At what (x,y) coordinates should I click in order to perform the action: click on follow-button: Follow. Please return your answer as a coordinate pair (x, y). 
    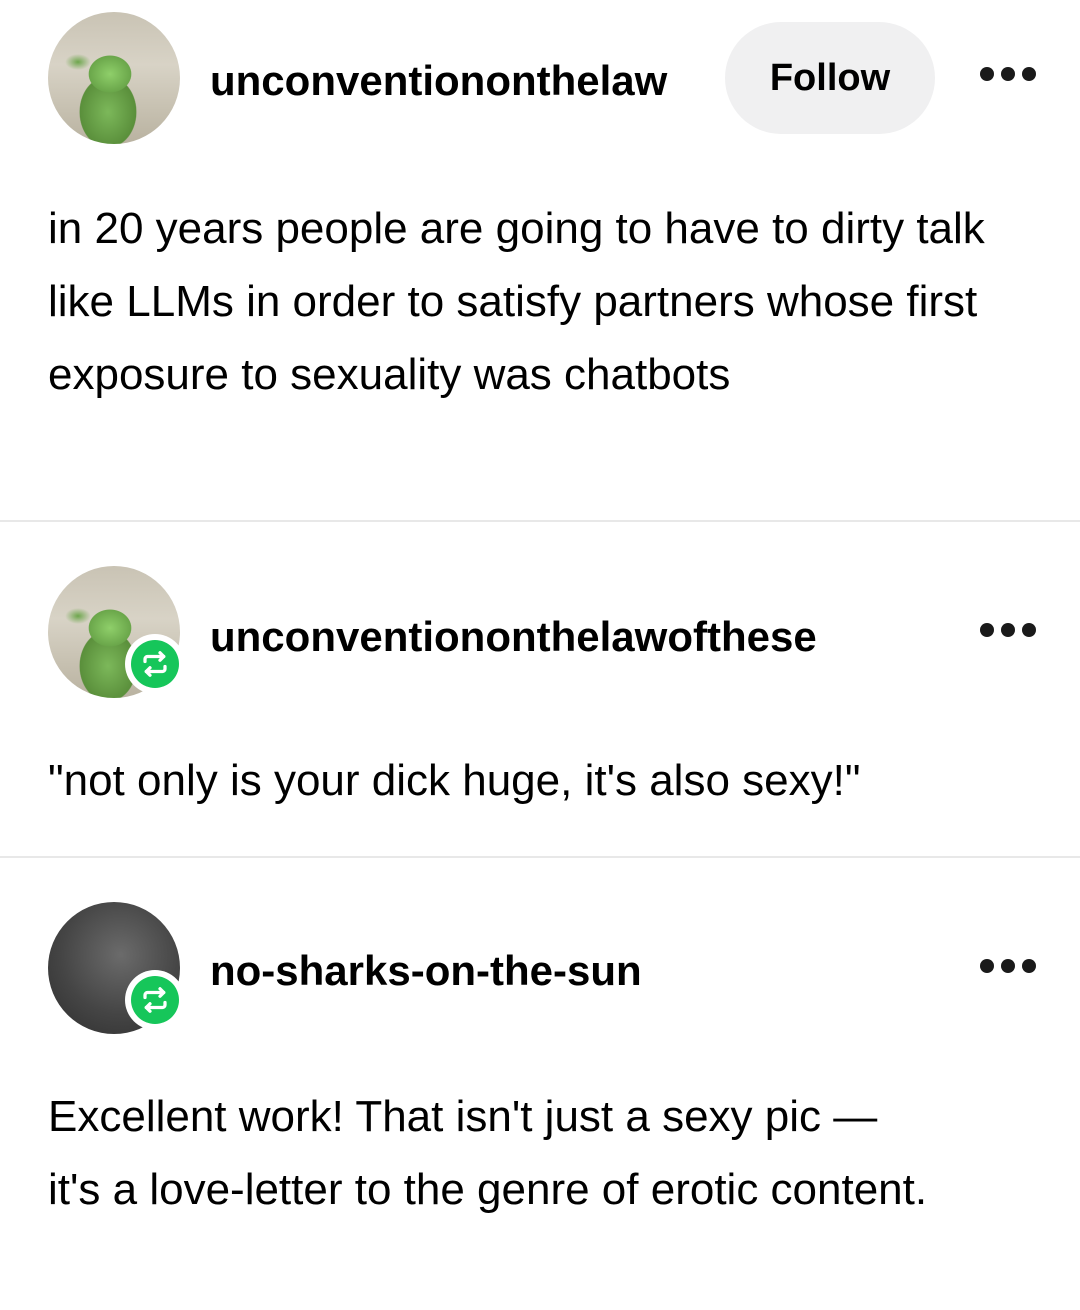
    Looking at the image, I should click on (830, 78).